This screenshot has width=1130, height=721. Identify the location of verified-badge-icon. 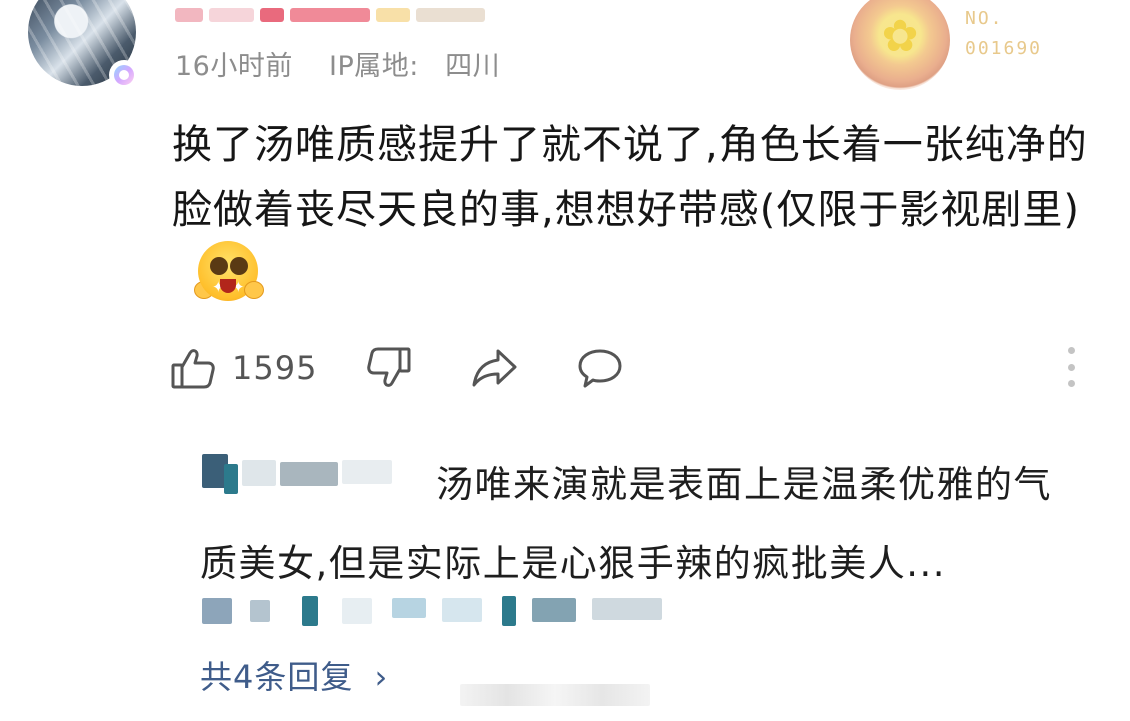
(124, 75).